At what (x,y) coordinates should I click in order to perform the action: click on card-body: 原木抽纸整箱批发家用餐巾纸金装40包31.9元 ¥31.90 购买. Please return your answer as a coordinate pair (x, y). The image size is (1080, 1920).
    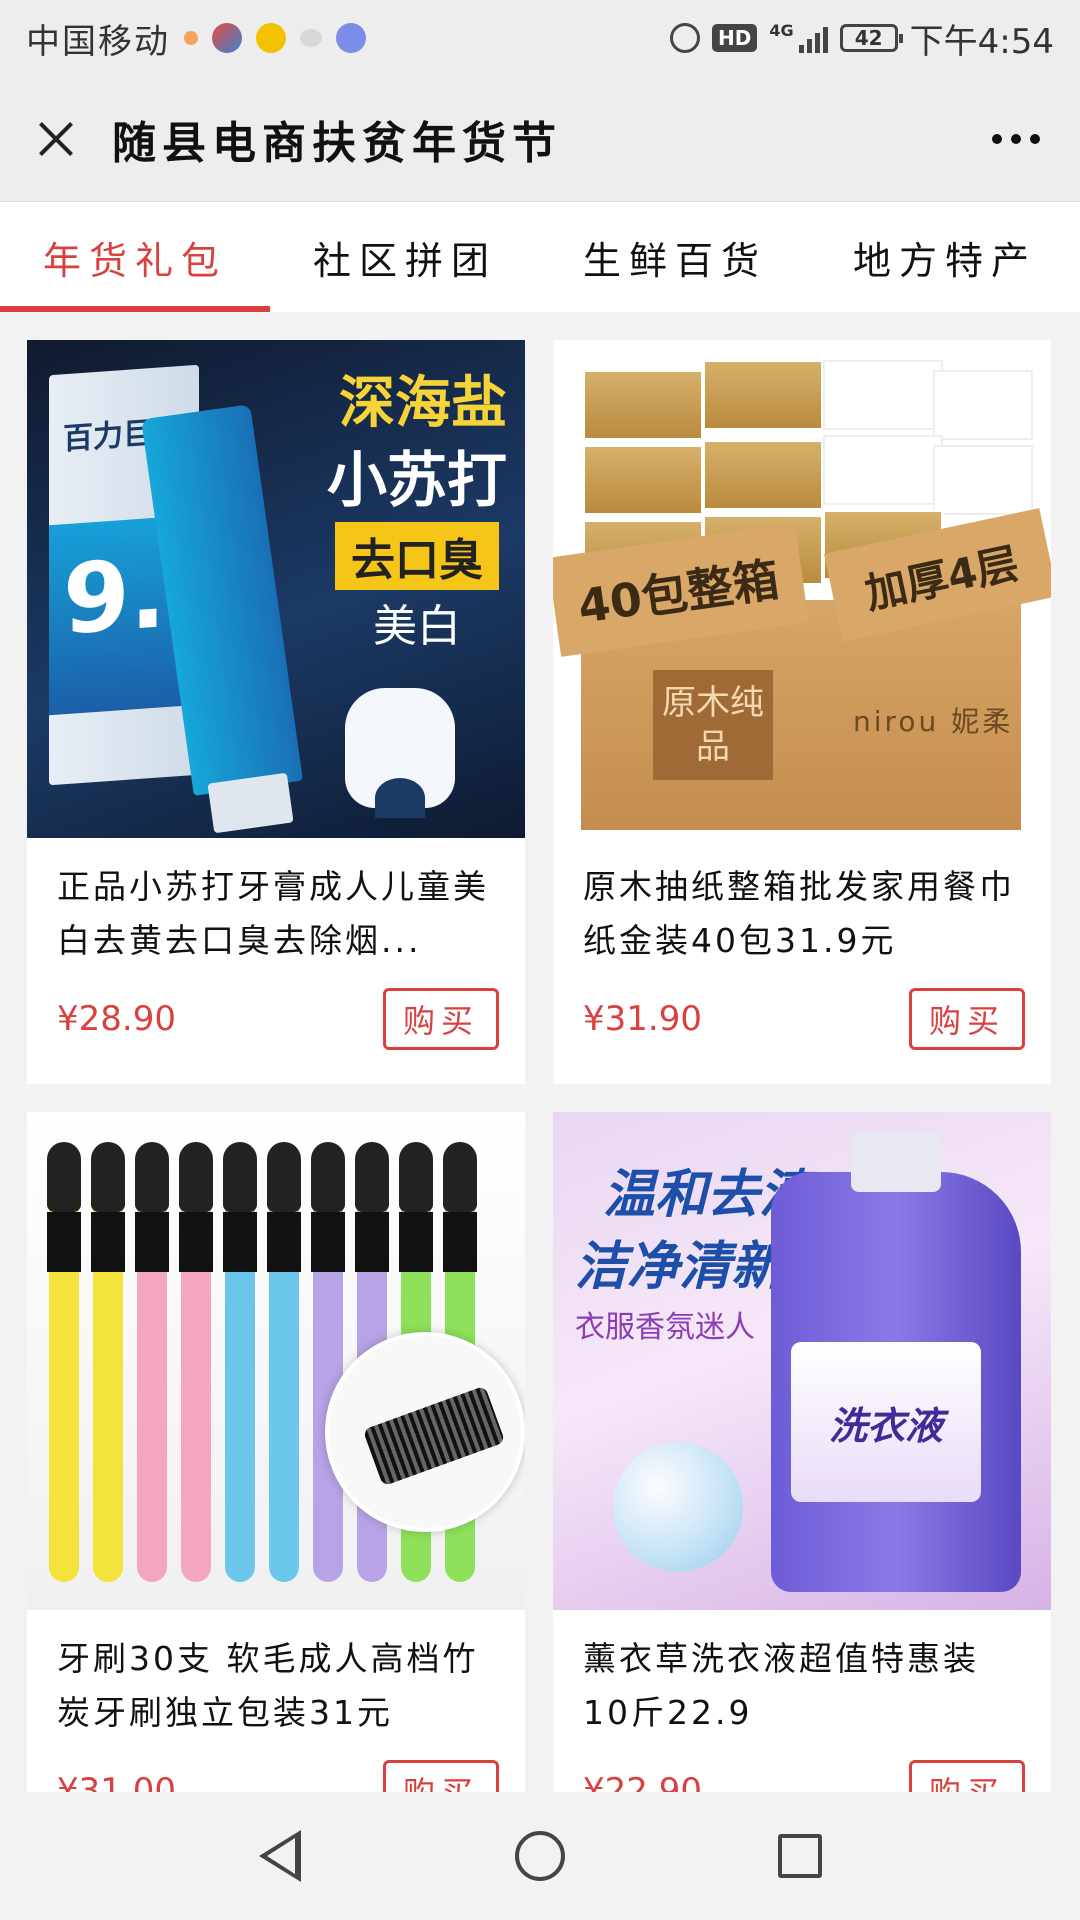
    Looking at the image, I should click on (802, 961).